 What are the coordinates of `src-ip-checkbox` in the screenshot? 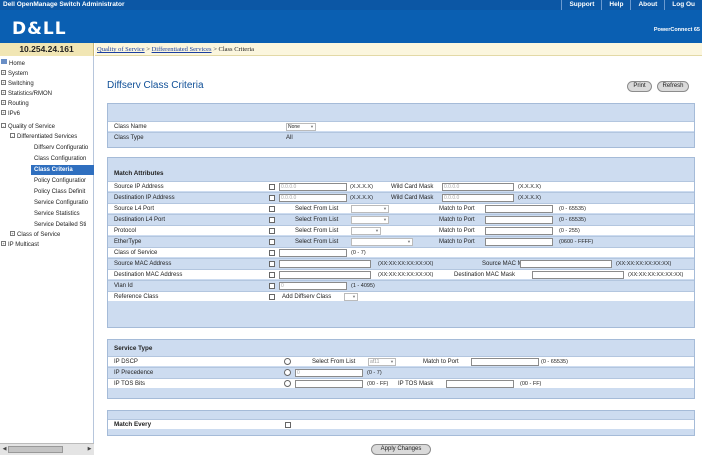 It's located at (272, 187).